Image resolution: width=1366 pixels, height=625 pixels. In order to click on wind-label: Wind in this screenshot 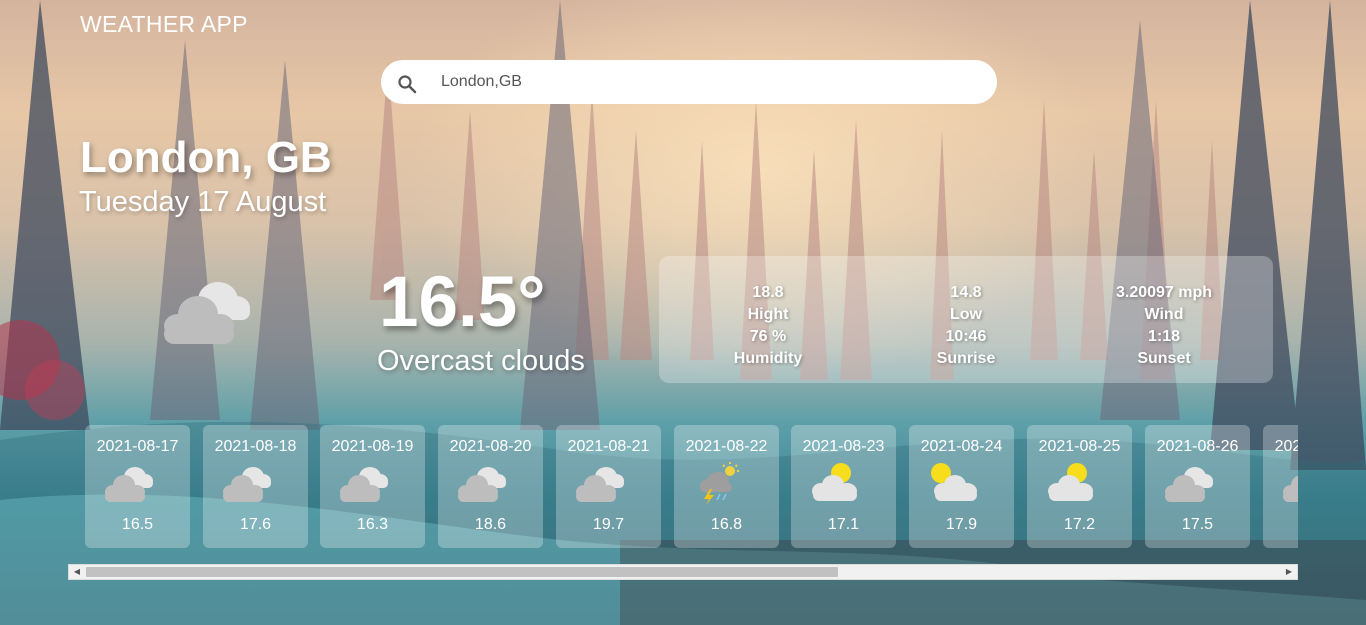, I will do `click(1164, 314)`.